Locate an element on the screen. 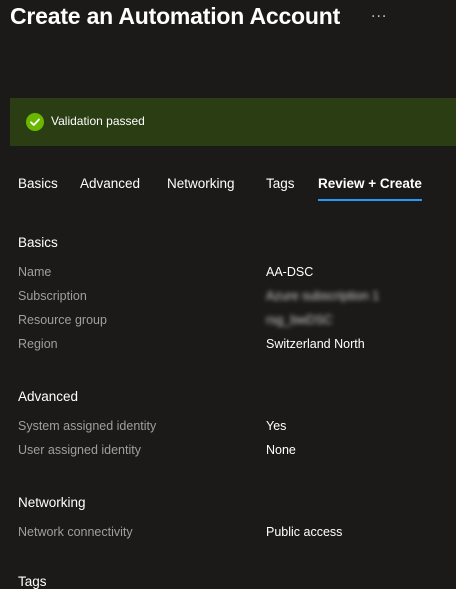  tab-advanced: Advanced is located at coordinates (110, 187).